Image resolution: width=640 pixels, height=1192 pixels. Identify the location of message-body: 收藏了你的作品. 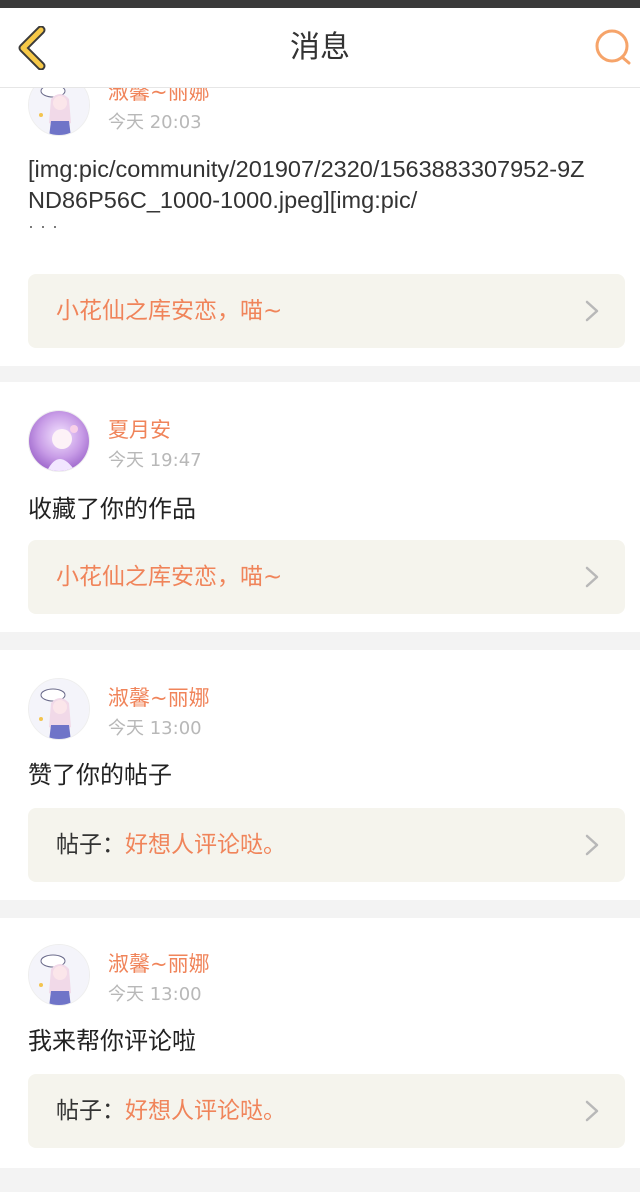
(112, 509).